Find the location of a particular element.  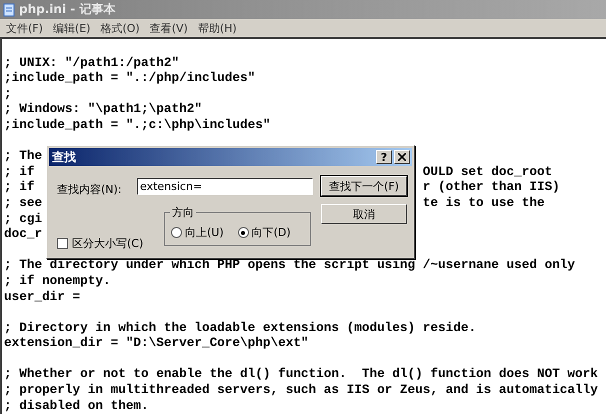

help-button: ? is located at coordinates (384, 157).